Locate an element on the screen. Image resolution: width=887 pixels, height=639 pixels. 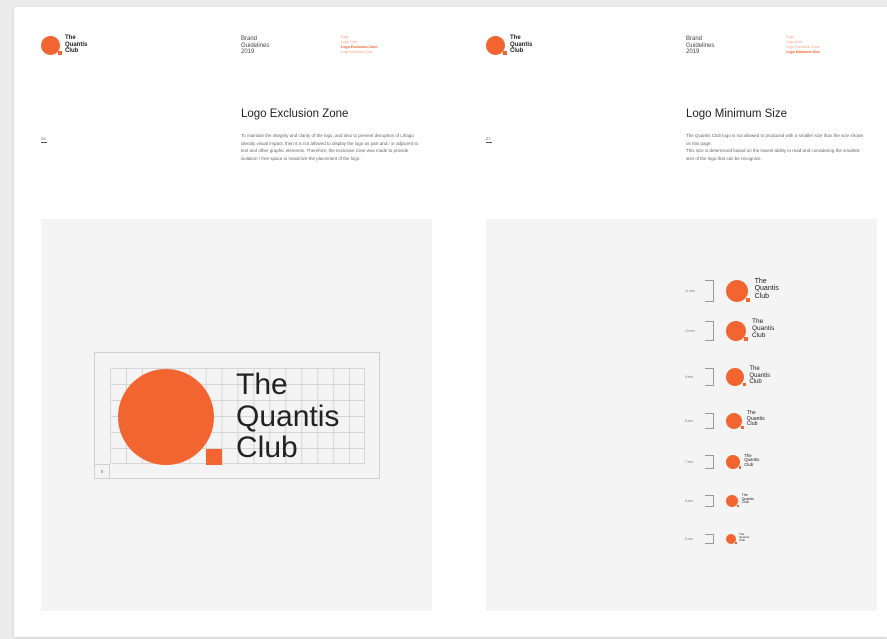
exclusion-zone-box: x The Quantis Club is located at coordinates (237, 415).